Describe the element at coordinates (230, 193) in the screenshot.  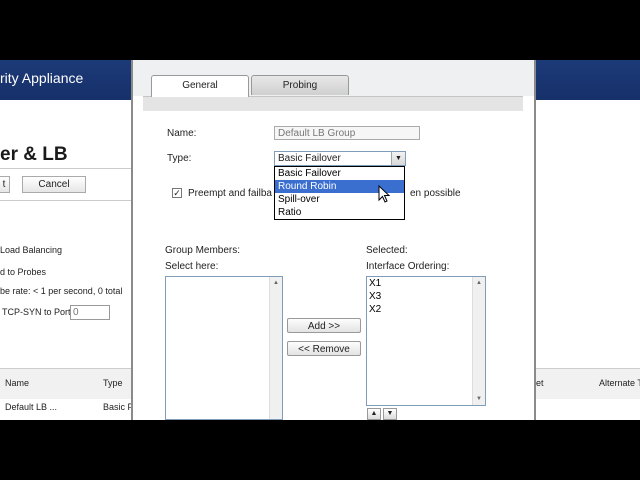
I see `preempt-label: Preempt and failba` at that location.